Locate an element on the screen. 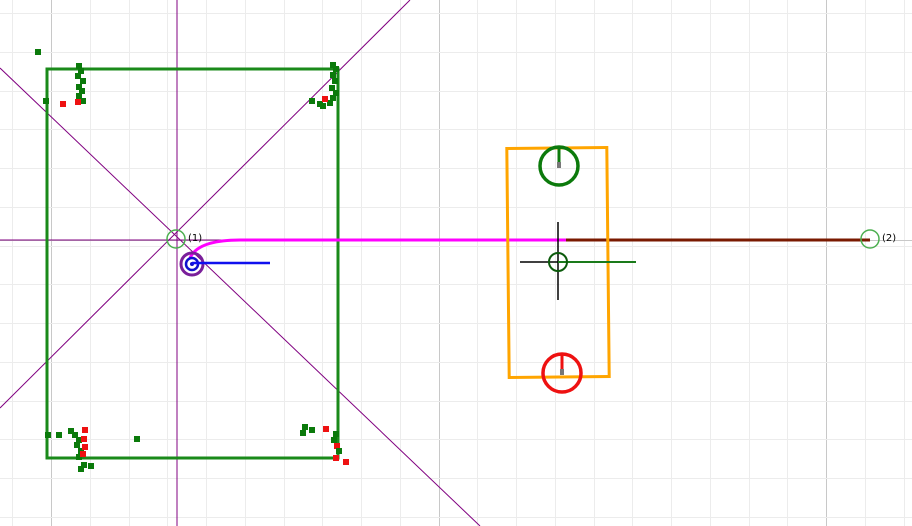  marker-2-label: (2) is located at coordinates (889, 238).